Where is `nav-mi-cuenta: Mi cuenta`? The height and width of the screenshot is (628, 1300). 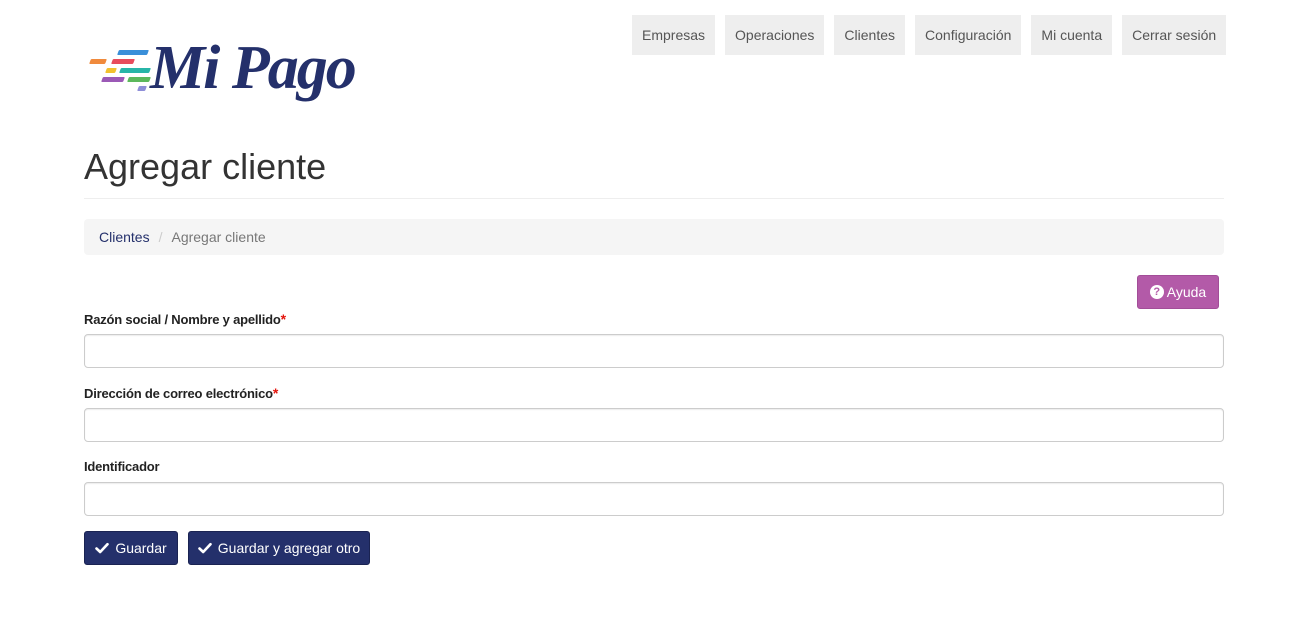
nav-mi-cuenta: Mi cuenta is located at coordinates (1072, 35).